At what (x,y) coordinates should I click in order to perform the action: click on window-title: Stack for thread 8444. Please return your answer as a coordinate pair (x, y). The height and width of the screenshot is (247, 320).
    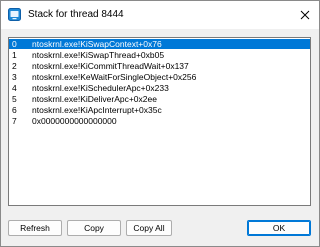
    Looking at the image, I should click on (76, 14).